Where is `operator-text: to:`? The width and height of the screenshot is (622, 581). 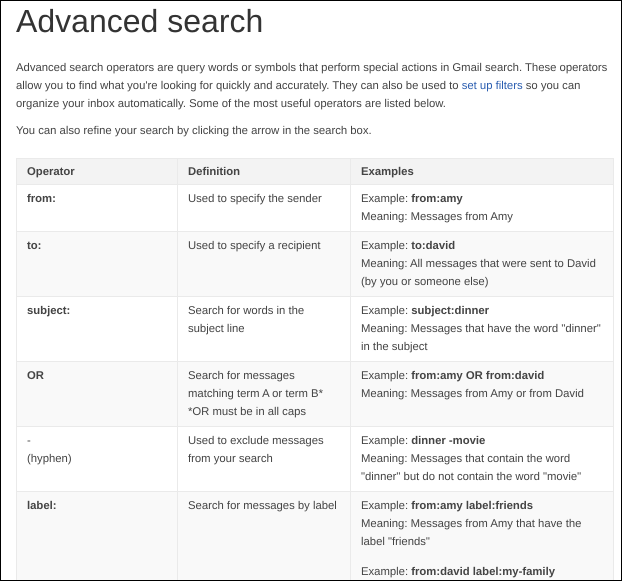 operator-text: to: is located at coordinates (34, 246).